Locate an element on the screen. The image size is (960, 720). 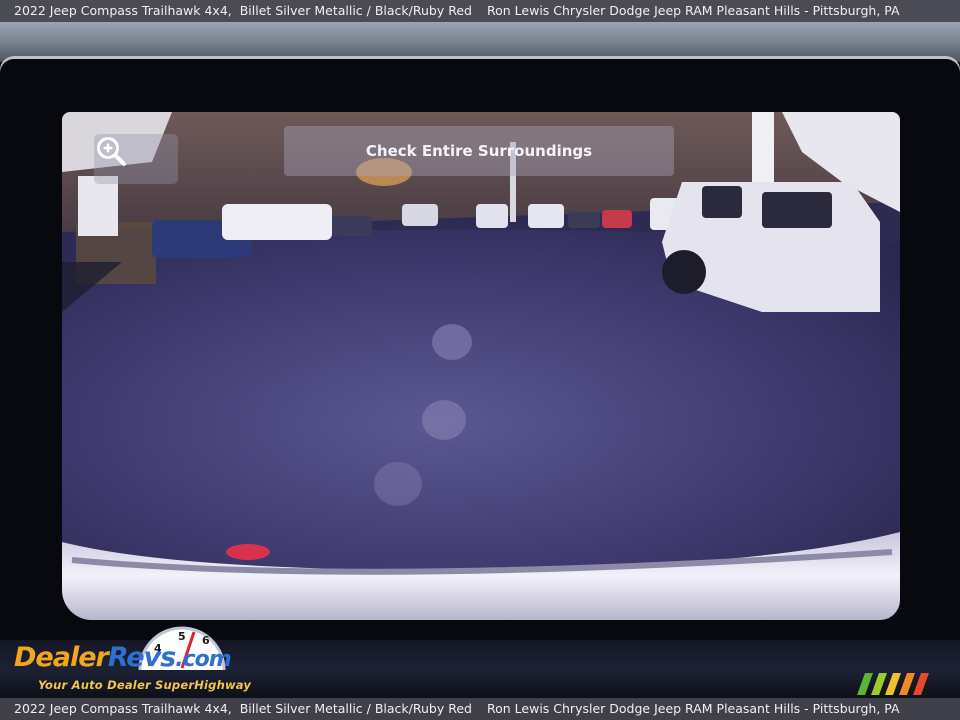
logo-tagline: Your Auto Dealer SuperHighway is located at coordinates (145, 685).